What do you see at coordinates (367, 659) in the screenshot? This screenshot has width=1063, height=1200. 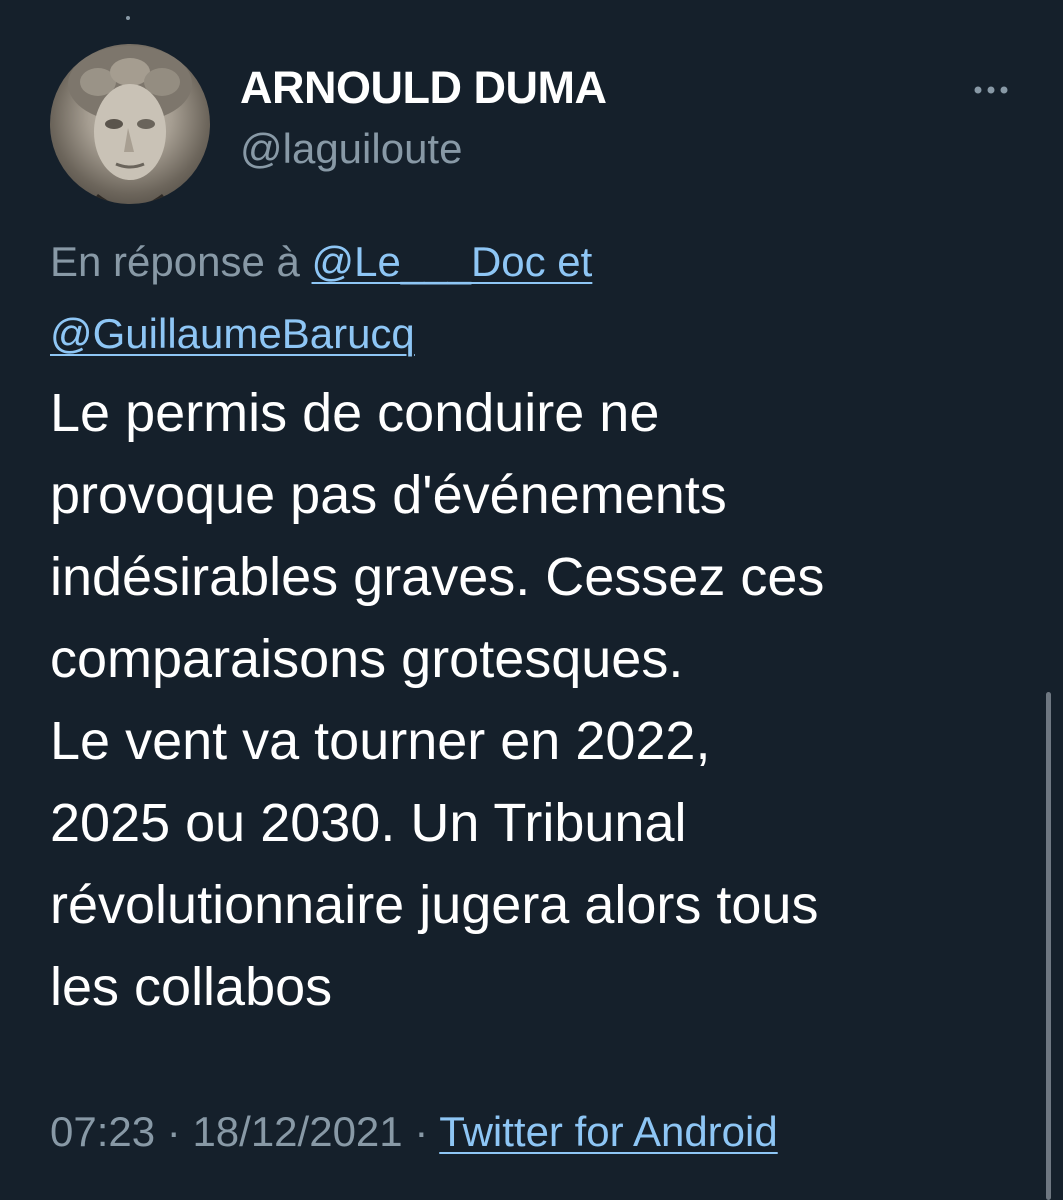 I see `tweet-text-line: comparaisons grotesques.` at bounding box center [367, 659].